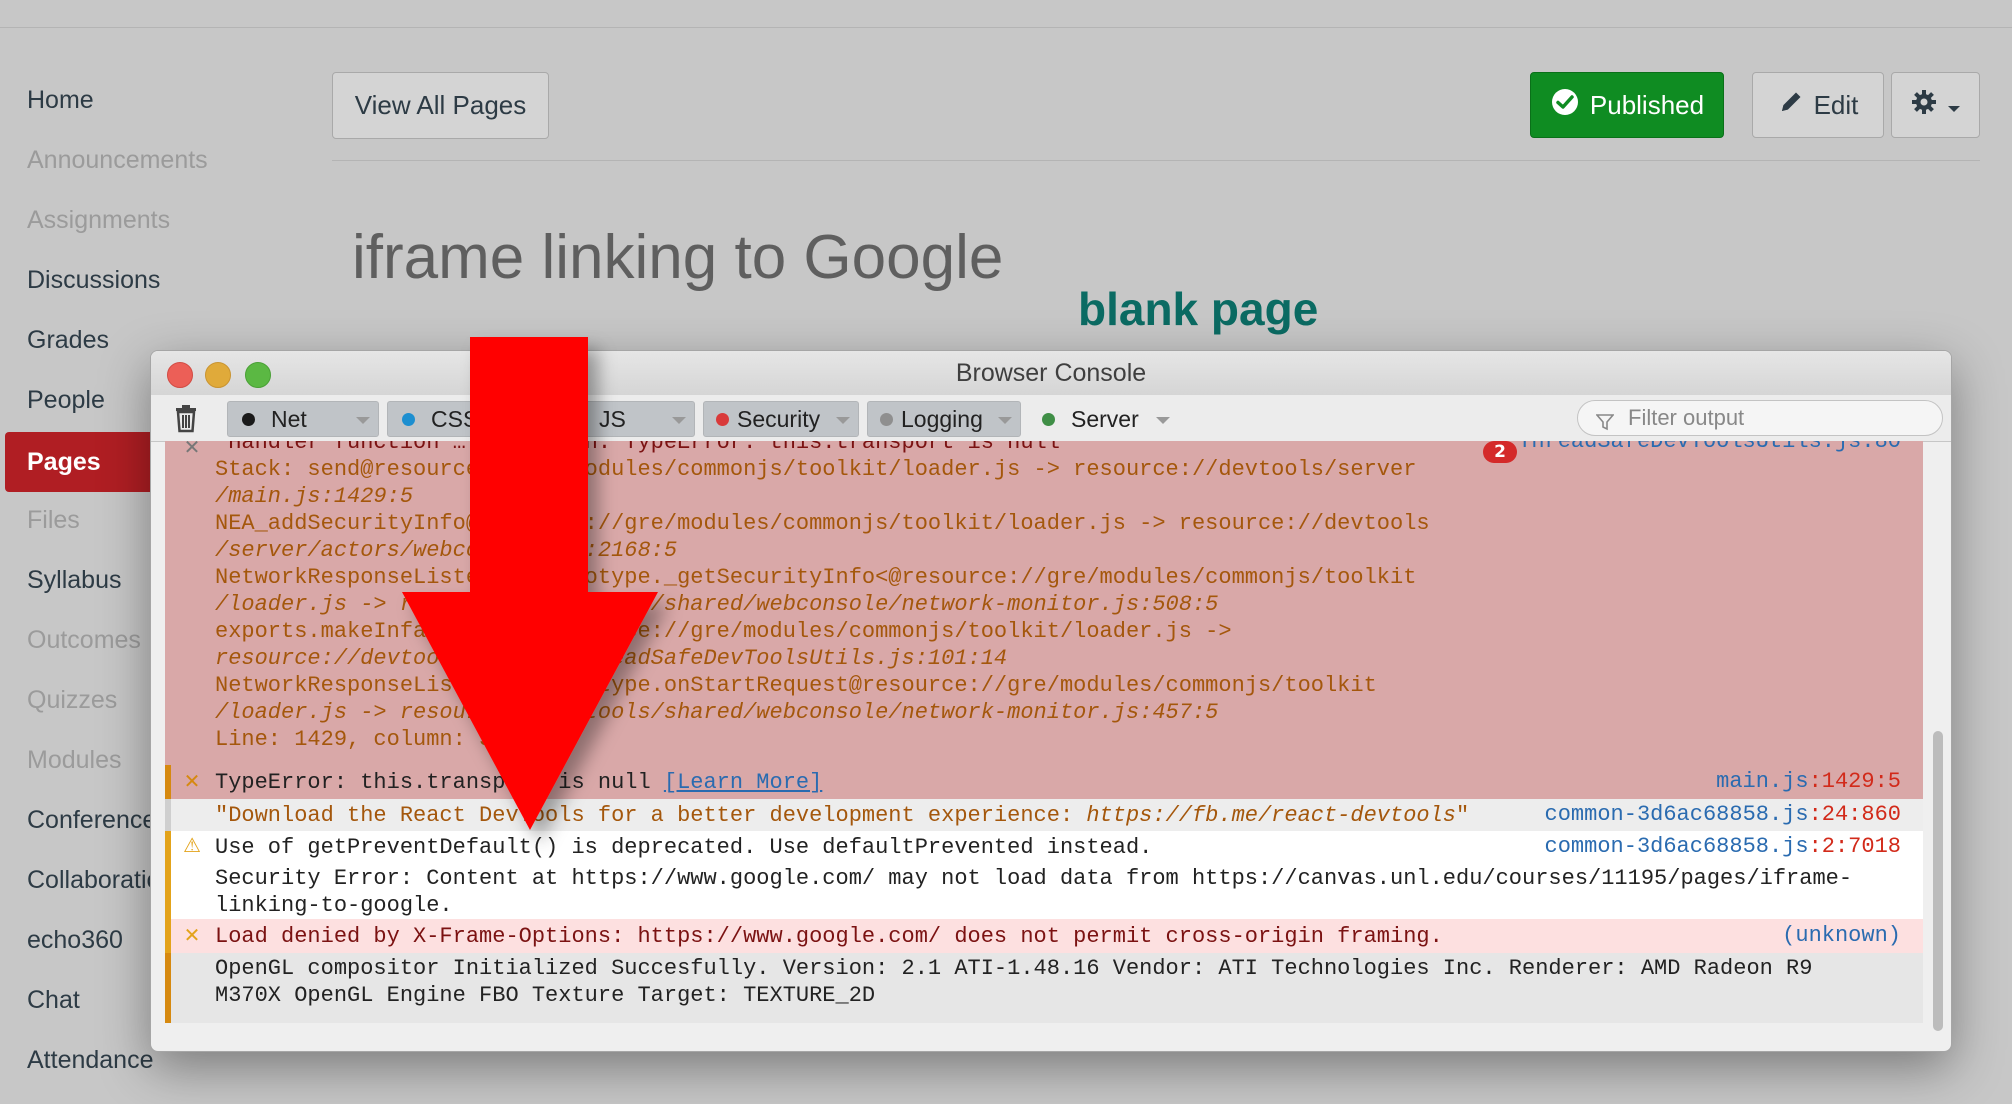  Describe the element at coordinates (1156, 160) in the screenshot. I see `header-divider` at that location.